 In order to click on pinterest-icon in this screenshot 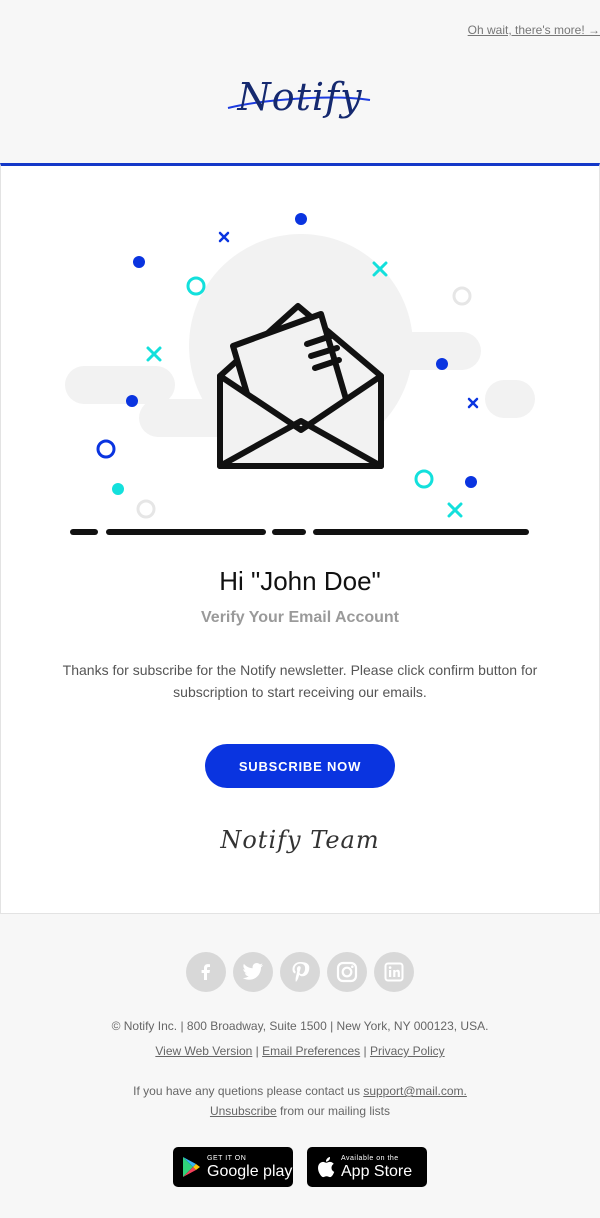, I will do `click(300, 972)`.